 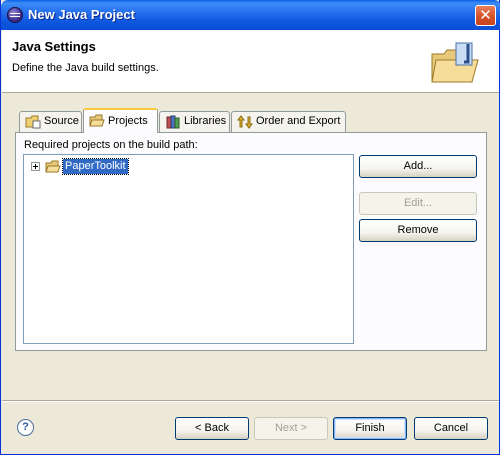 I want to click on title-bar: New Java Project ✕, so click(x=250, y=15).